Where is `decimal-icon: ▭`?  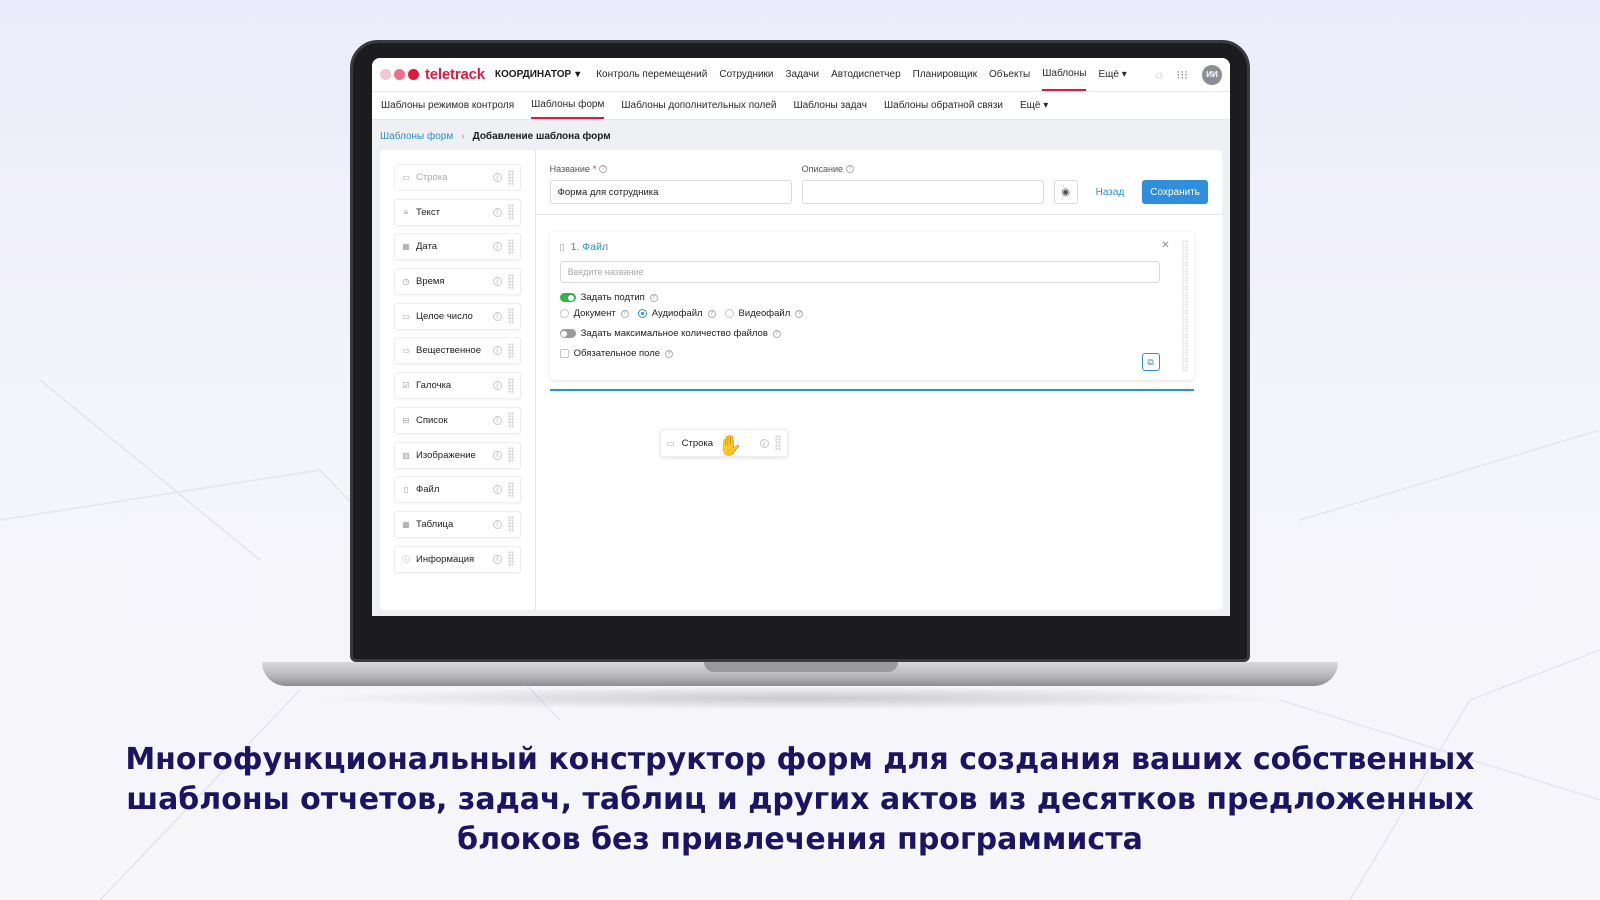 decimal-icon: ▭ is located at coordinates (406, 351).